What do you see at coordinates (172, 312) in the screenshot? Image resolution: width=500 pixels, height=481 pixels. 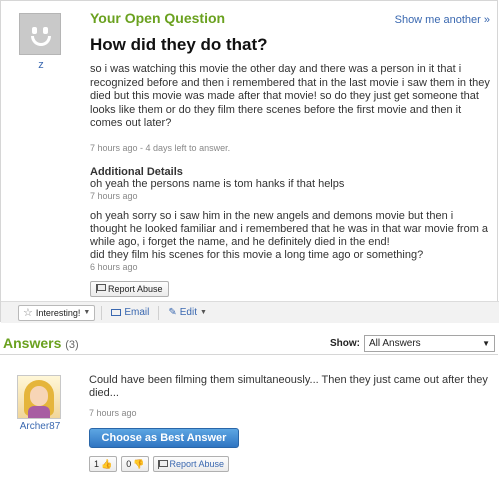 I see `pencil-icon: ✎` at bounding box center [172, 312].